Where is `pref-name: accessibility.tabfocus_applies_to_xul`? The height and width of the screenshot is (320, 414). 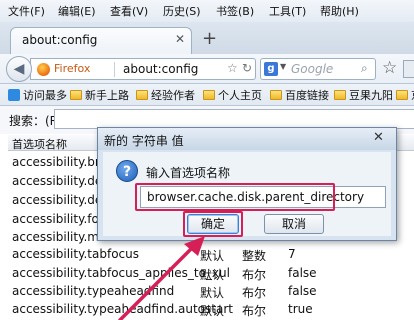
pref-name: accessibility.tabfocus_applies_to_xul is located at coordinates (121, 273).